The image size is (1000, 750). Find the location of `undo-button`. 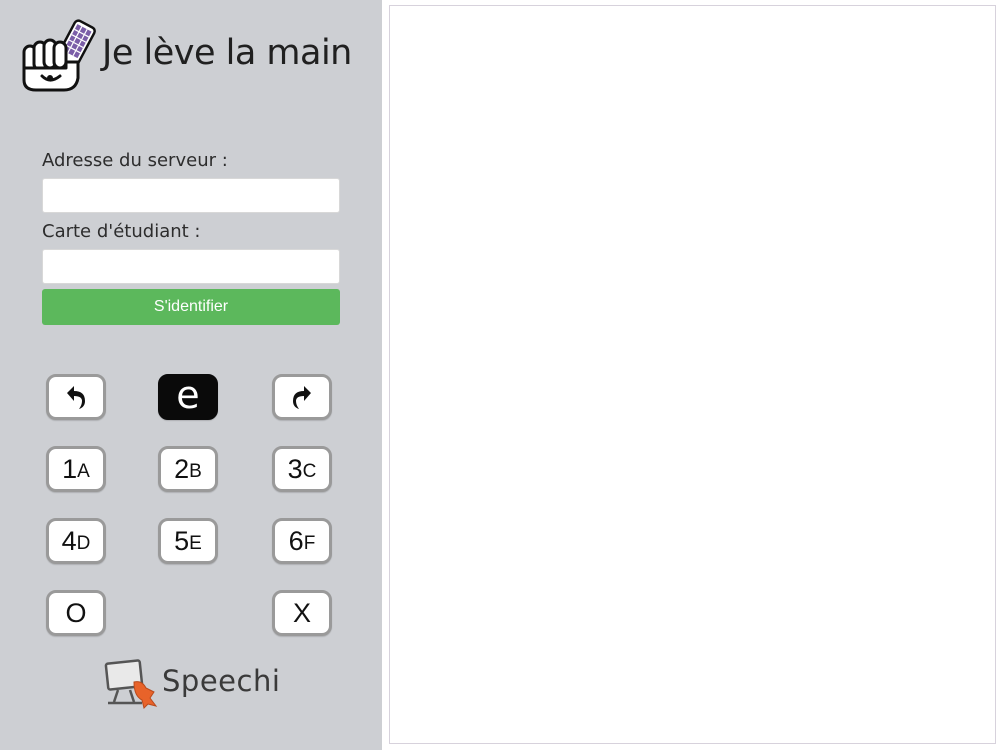

undo-button is located at coordinates (76, 397).